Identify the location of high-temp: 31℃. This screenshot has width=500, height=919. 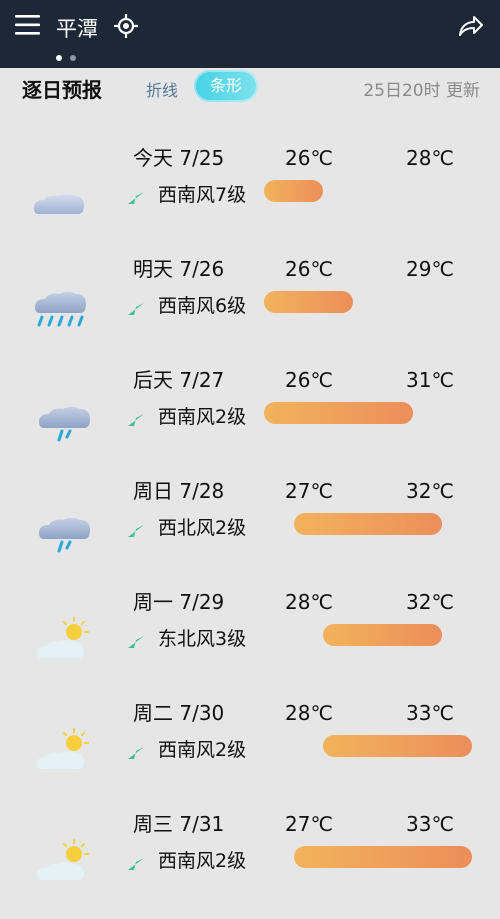
(430, 380).